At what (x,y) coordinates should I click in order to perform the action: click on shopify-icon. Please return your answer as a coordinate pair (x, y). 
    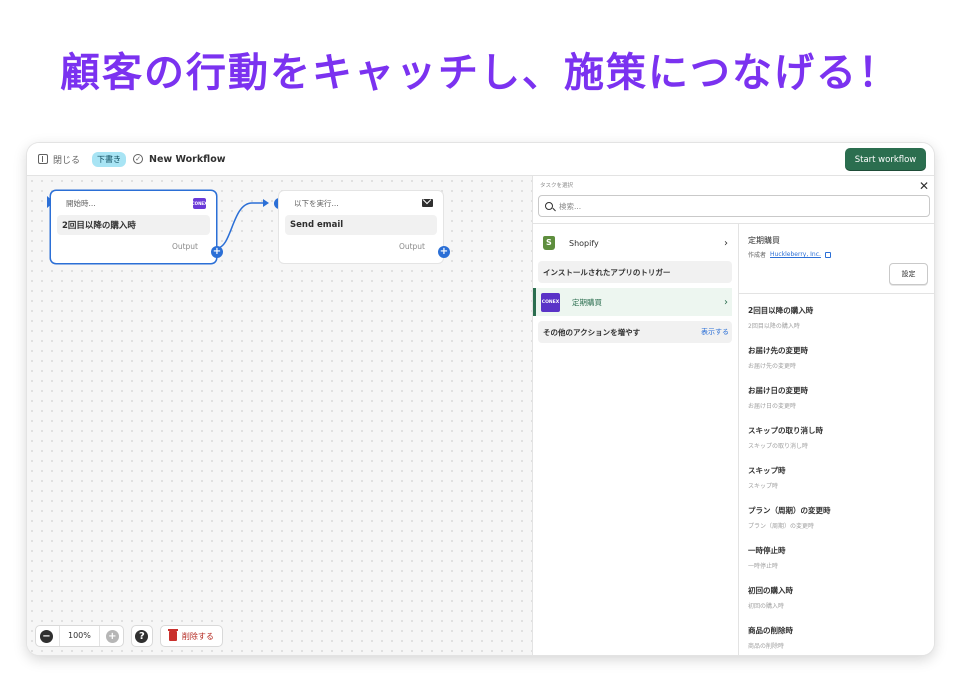
    Looking at the image, I should click on (549, 243).